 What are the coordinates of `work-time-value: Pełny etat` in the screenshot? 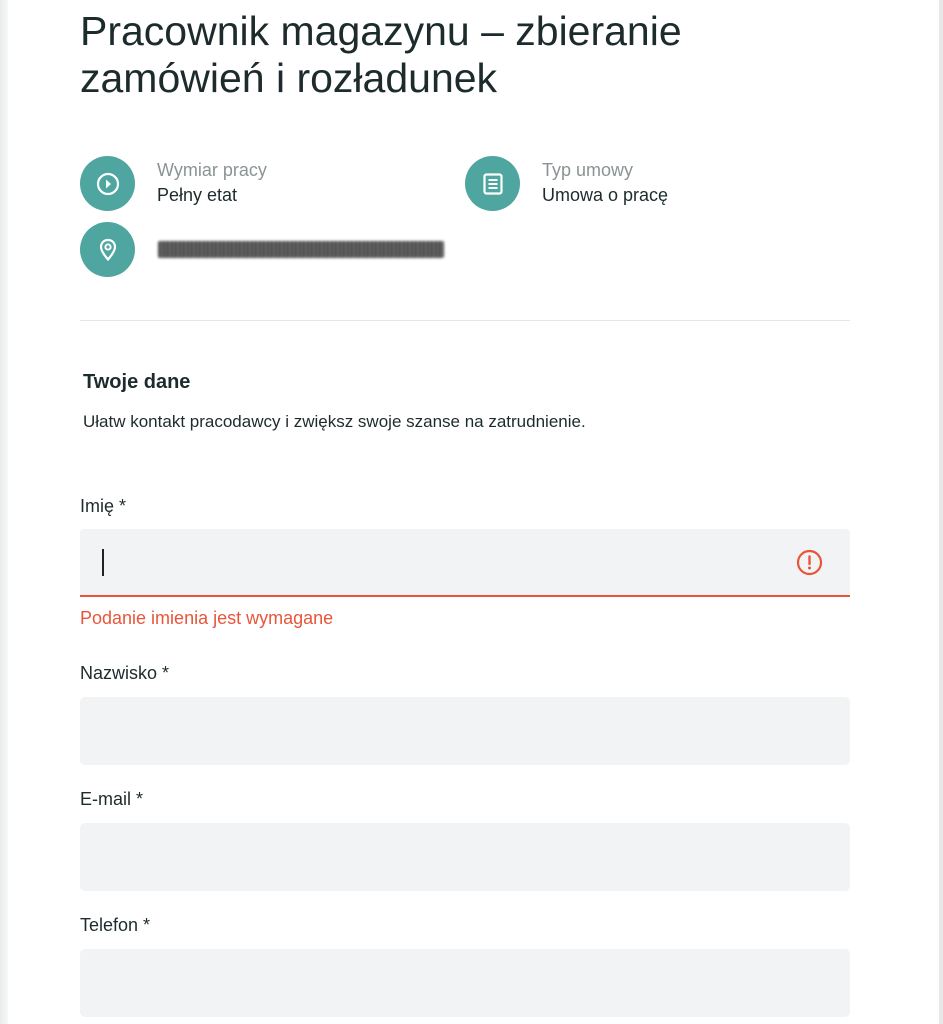 It's located at (197, 195).